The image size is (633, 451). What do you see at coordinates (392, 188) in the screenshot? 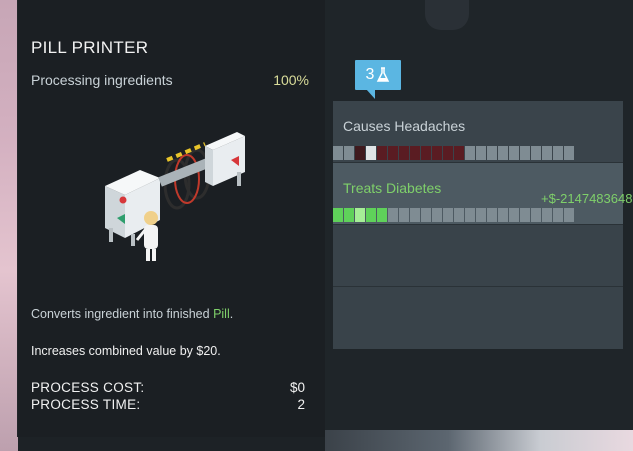
I see `effect-name: Treats Diabetes` at bounding box center [392, 188].